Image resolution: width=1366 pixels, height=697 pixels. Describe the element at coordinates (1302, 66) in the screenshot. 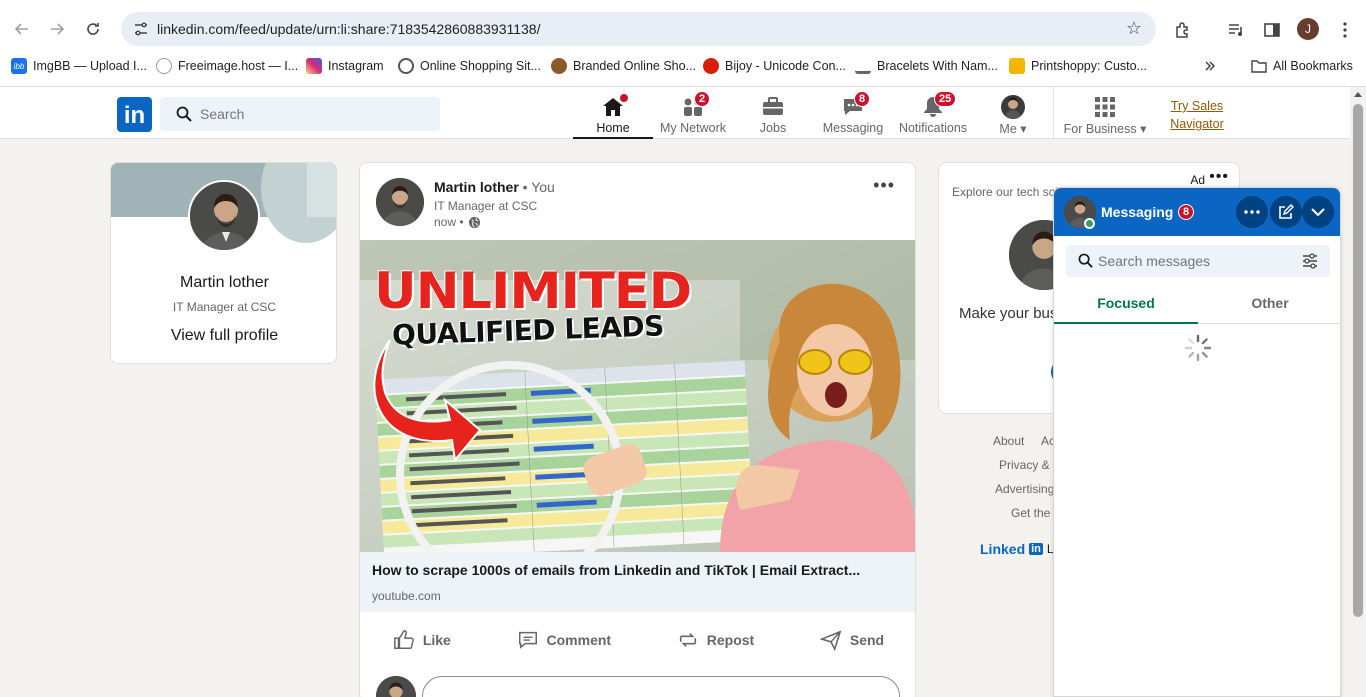

I see `all-bookmarks: All Bookmarks` at that location.